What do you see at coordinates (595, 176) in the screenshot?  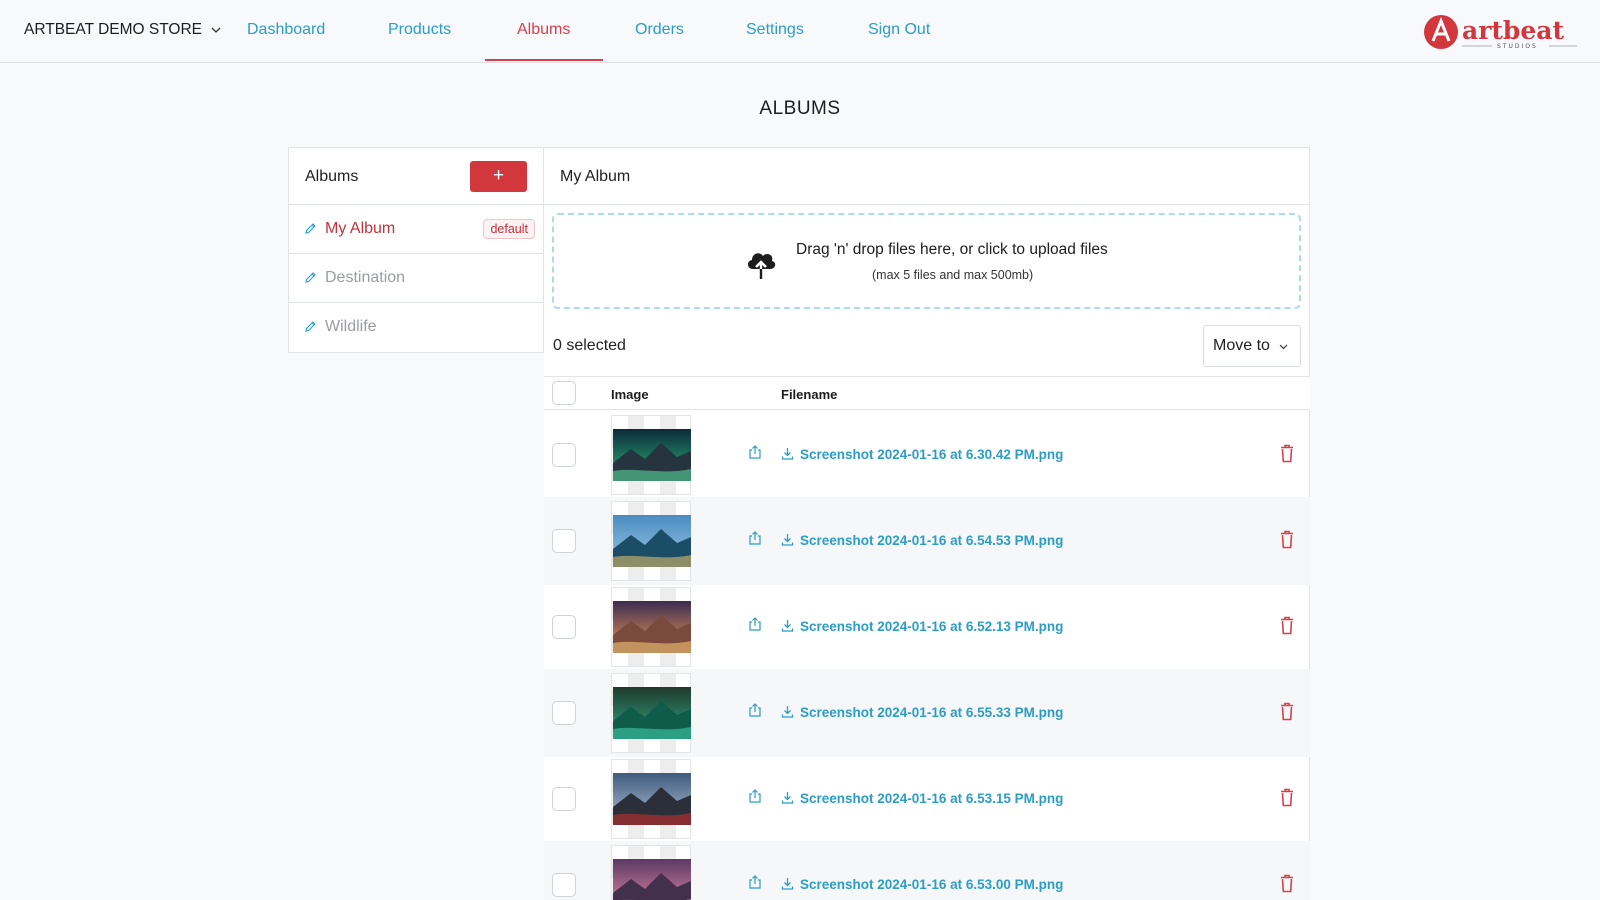 I see `album-title: My Album` at bounding box center [595, 176].